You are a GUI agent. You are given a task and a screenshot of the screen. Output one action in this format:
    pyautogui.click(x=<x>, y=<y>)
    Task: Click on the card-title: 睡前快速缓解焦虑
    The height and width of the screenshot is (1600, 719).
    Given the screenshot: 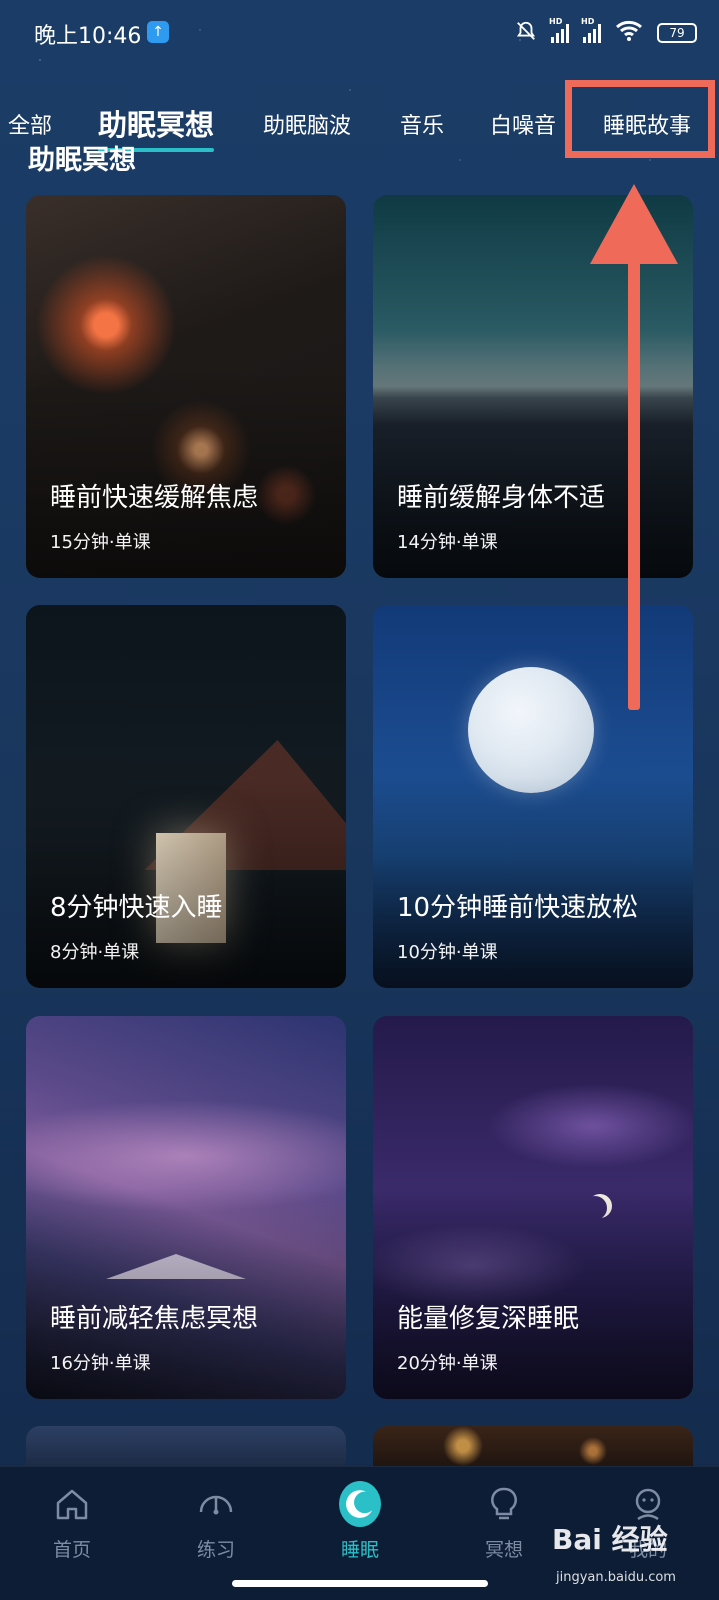 What is the action you would take?
    pyautogui.click(x=154, y=498)
    